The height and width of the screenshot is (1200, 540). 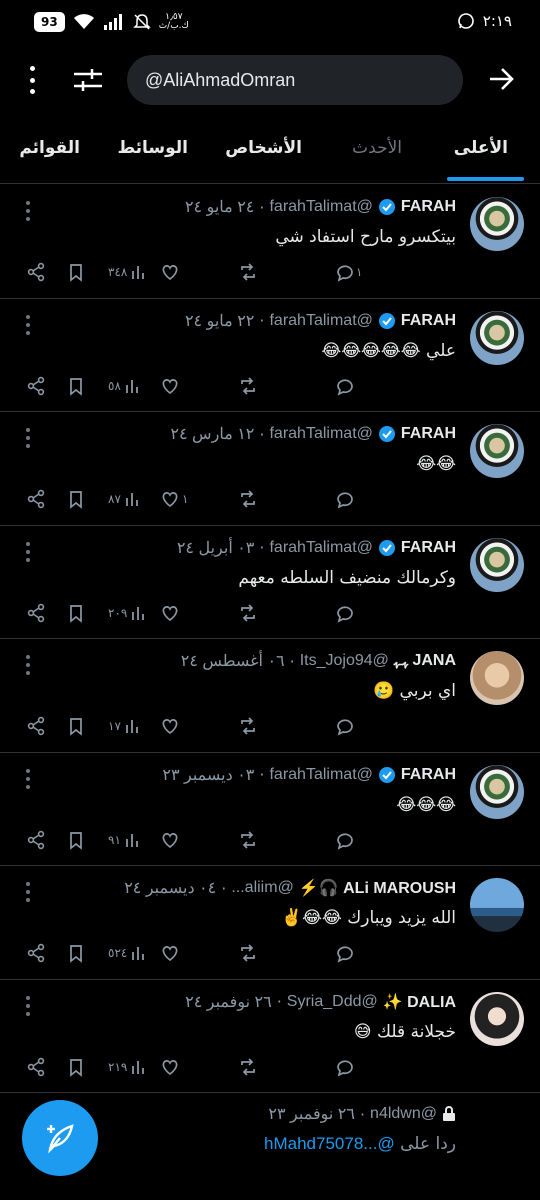 What do you see at coordinates (329, 1143) in the screenshot?
I see `reply-mention: @...hMahd75078` at bounding box center [329, 1143].